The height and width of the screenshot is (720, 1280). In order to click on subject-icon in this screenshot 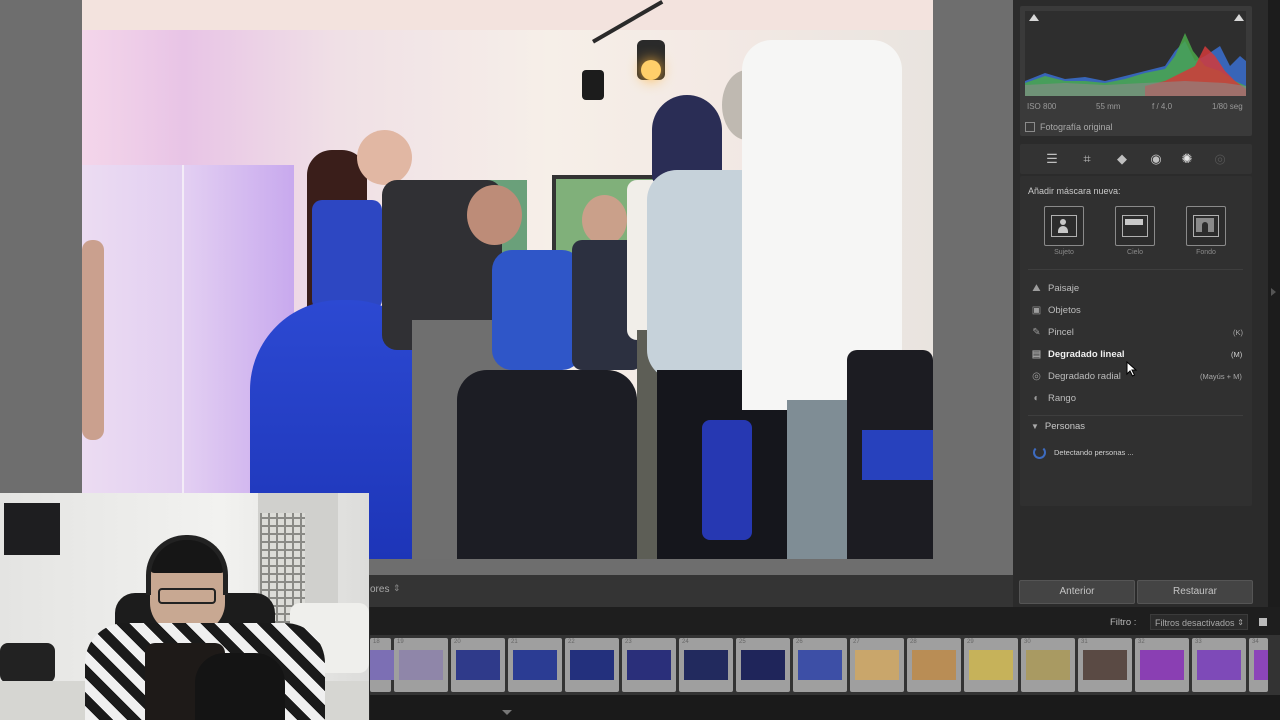, I will do `click(1064, 226)`.